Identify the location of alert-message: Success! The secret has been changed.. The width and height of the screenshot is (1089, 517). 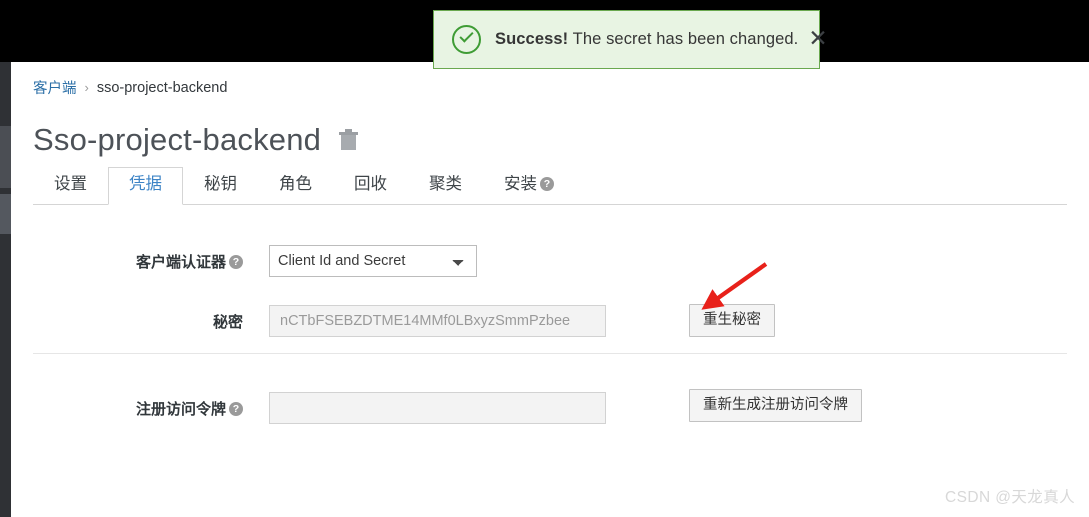
(646, 39).